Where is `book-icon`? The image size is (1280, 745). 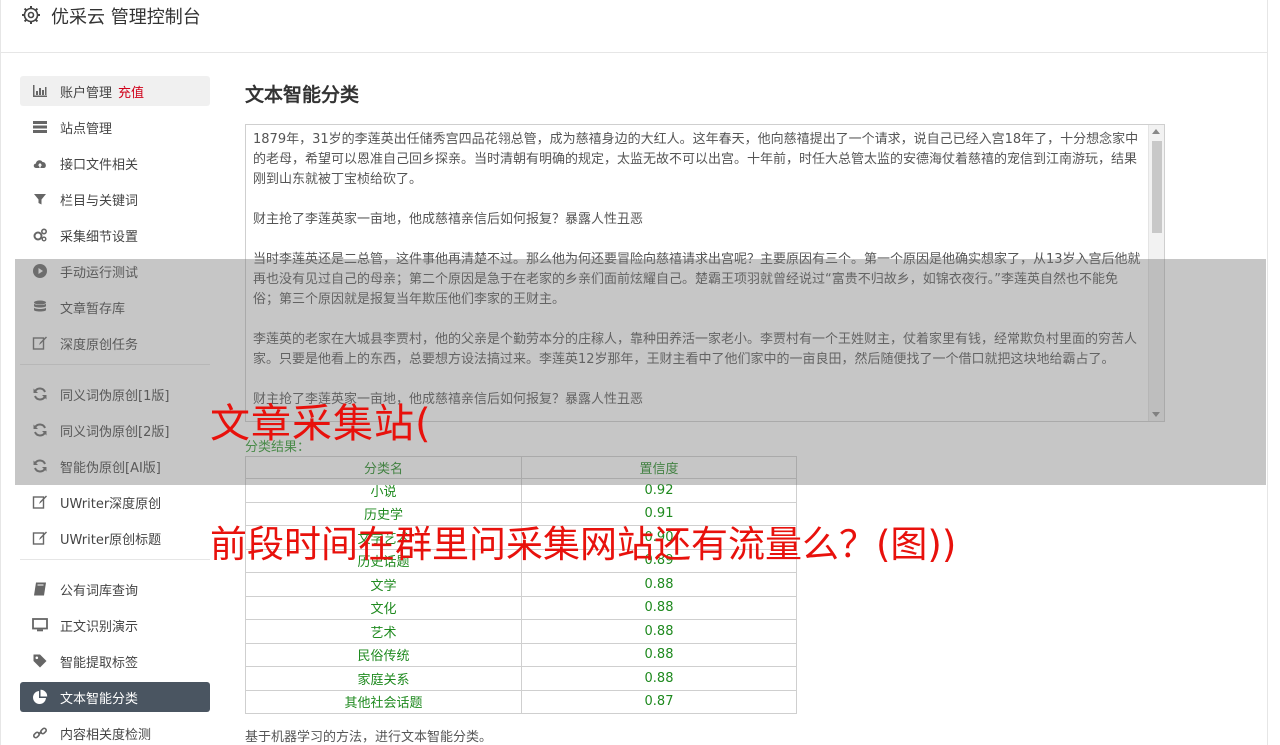
book-icon is located at coordinates (40, 589).